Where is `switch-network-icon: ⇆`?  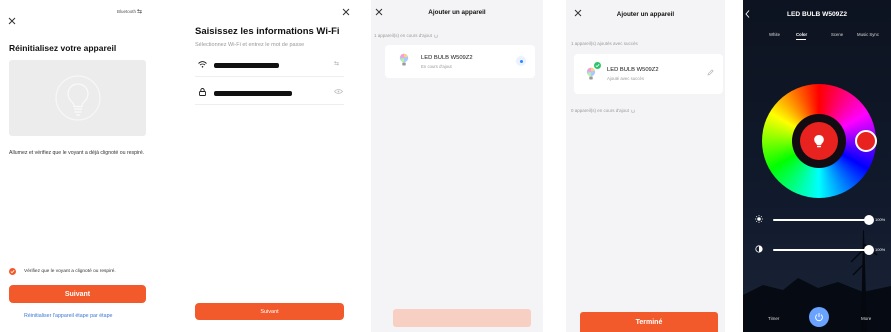 switch-network-icon: ⇆ is located at coordinates (336, 63).